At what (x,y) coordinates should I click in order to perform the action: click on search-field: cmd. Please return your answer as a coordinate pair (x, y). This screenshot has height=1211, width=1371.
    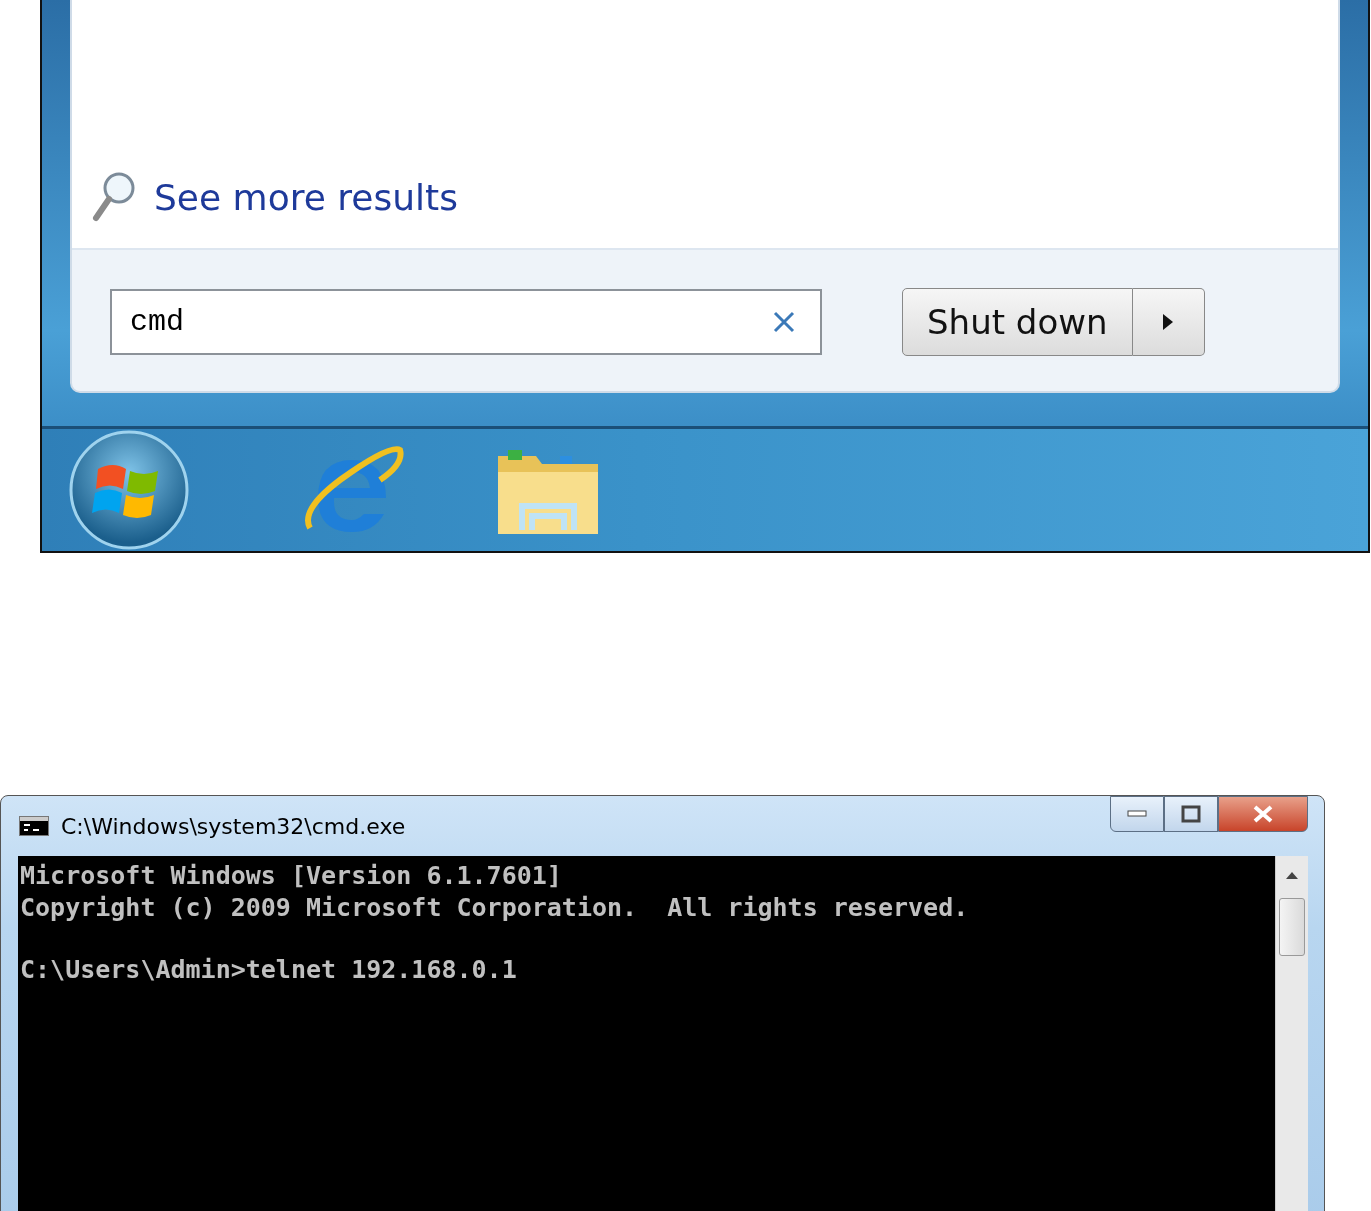
    Looking at the image, I should click on (466, 322).